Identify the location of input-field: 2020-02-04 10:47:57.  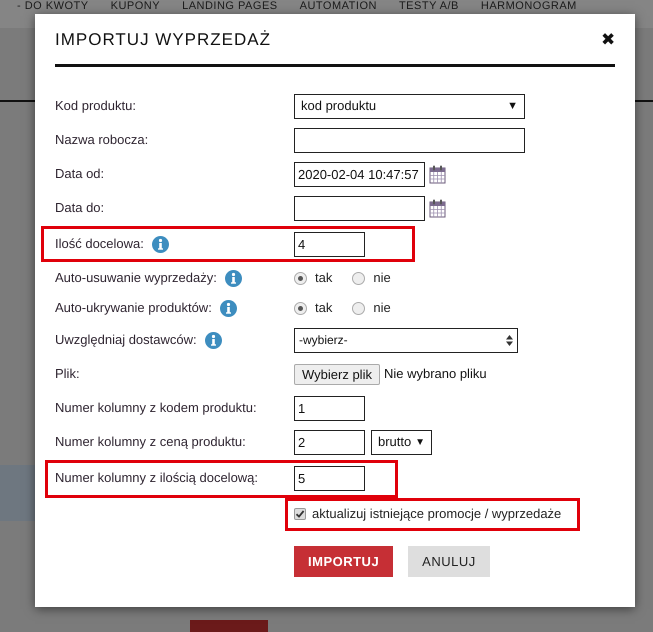
(359, 174).